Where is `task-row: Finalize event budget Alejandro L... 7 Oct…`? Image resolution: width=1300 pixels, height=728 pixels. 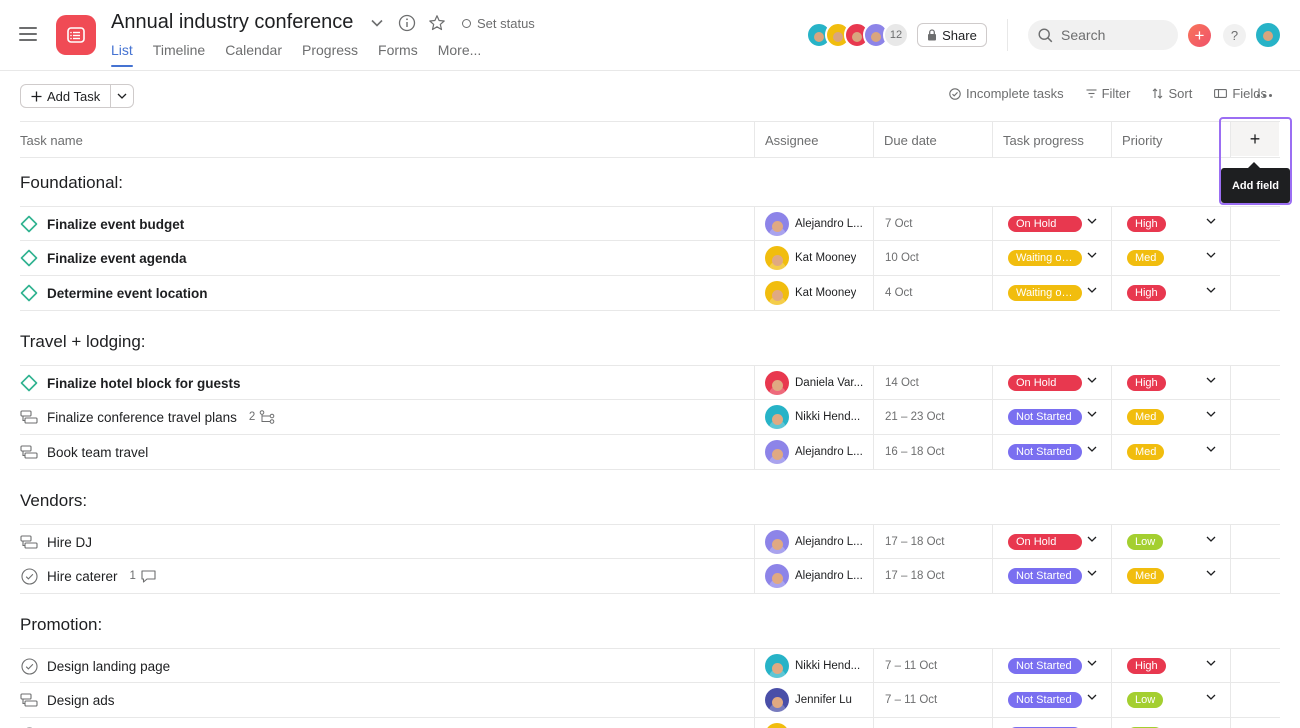
task-row: Finalize event budget Alejandro L... 7 Oct… is located at coordinates (650, 223).